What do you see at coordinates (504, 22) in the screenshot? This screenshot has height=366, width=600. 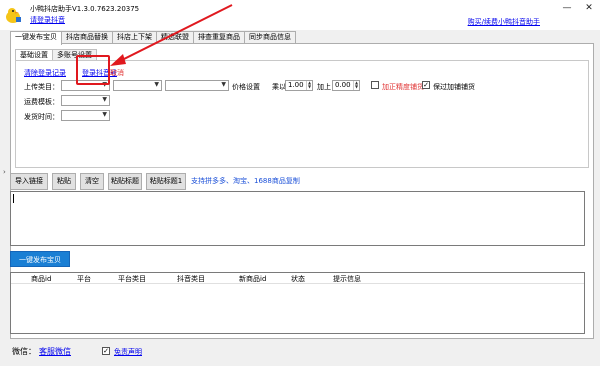 I see `buy-renew-link: 购买/续费小鸭抖音助手` at bounding box center [504, 22].